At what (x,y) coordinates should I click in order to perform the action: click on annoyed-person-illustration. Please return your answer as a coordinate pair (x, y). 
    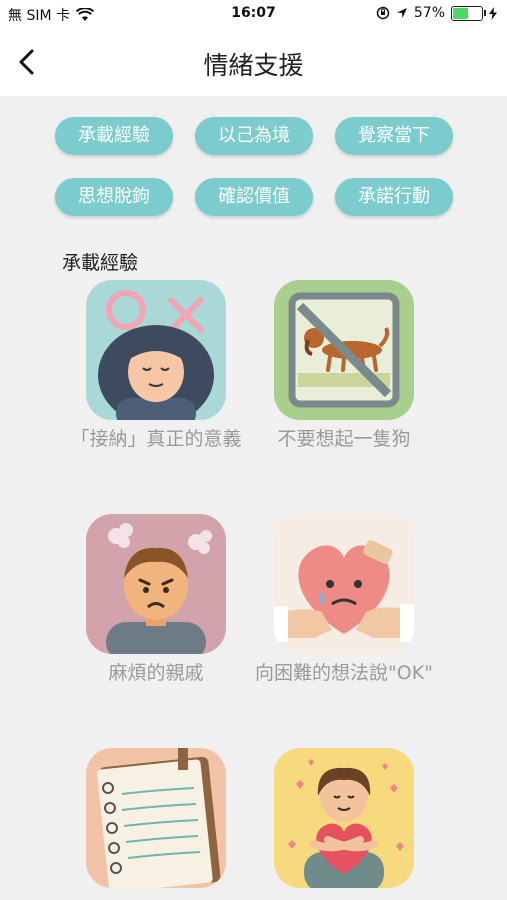
    Looking at the image, I should click on (156, 584).